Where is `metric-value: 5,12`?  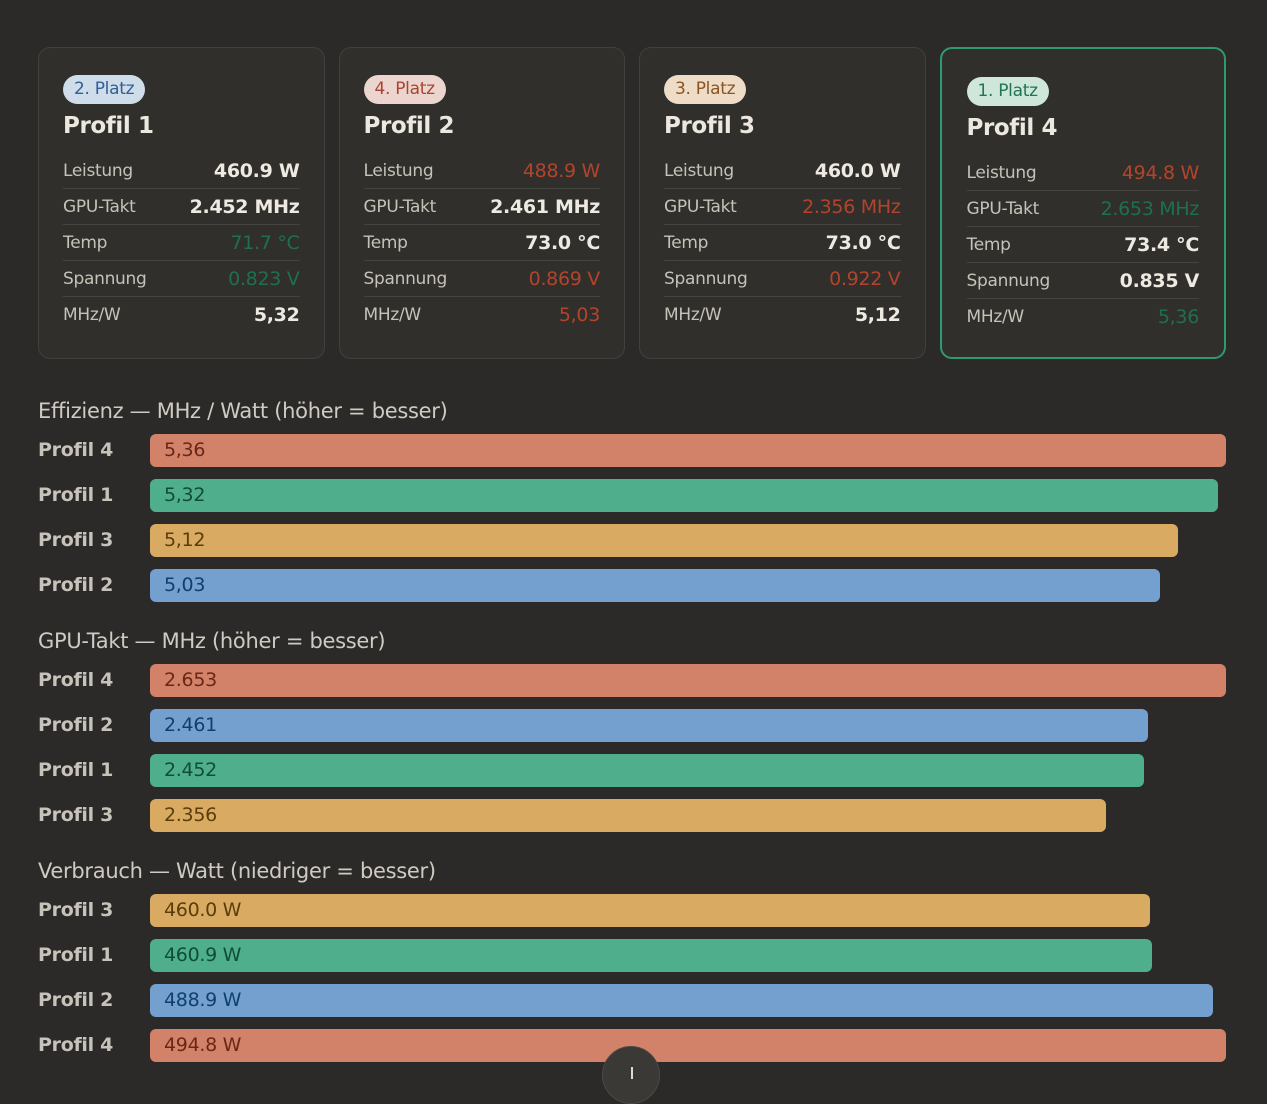
metric-value: 5,12 is located at coordinates (877, 314).